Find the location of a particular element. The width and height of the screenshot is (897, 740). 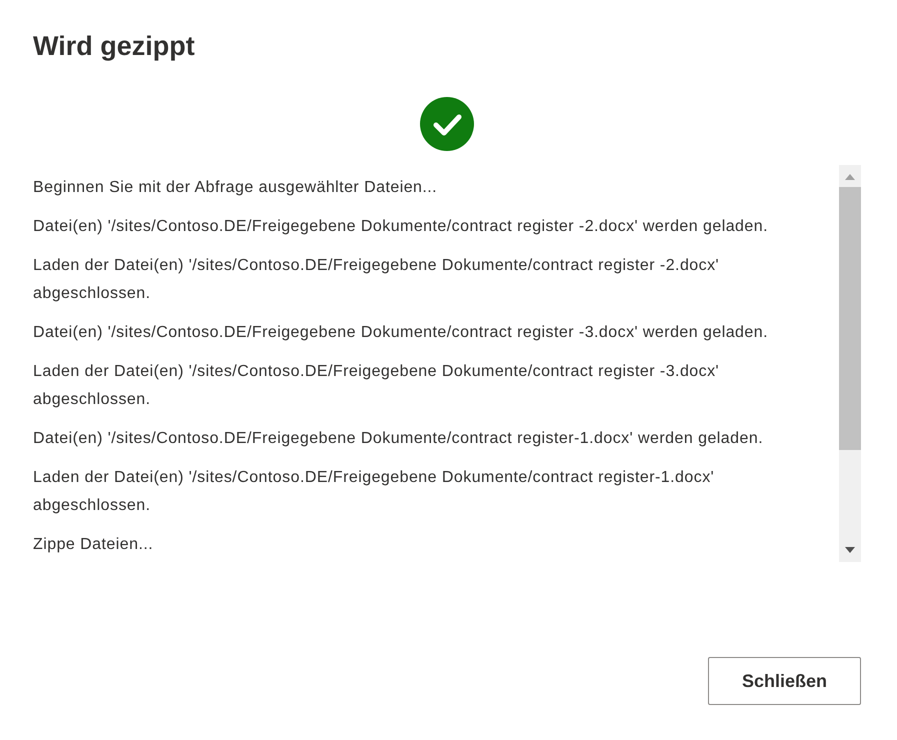

log-line: Laden der Datei(en) '/sites/Contoso.DE/Freigegebene Dokumente/contract register -3.docx' abgeschlossen. is located at coordinates (376, 386).